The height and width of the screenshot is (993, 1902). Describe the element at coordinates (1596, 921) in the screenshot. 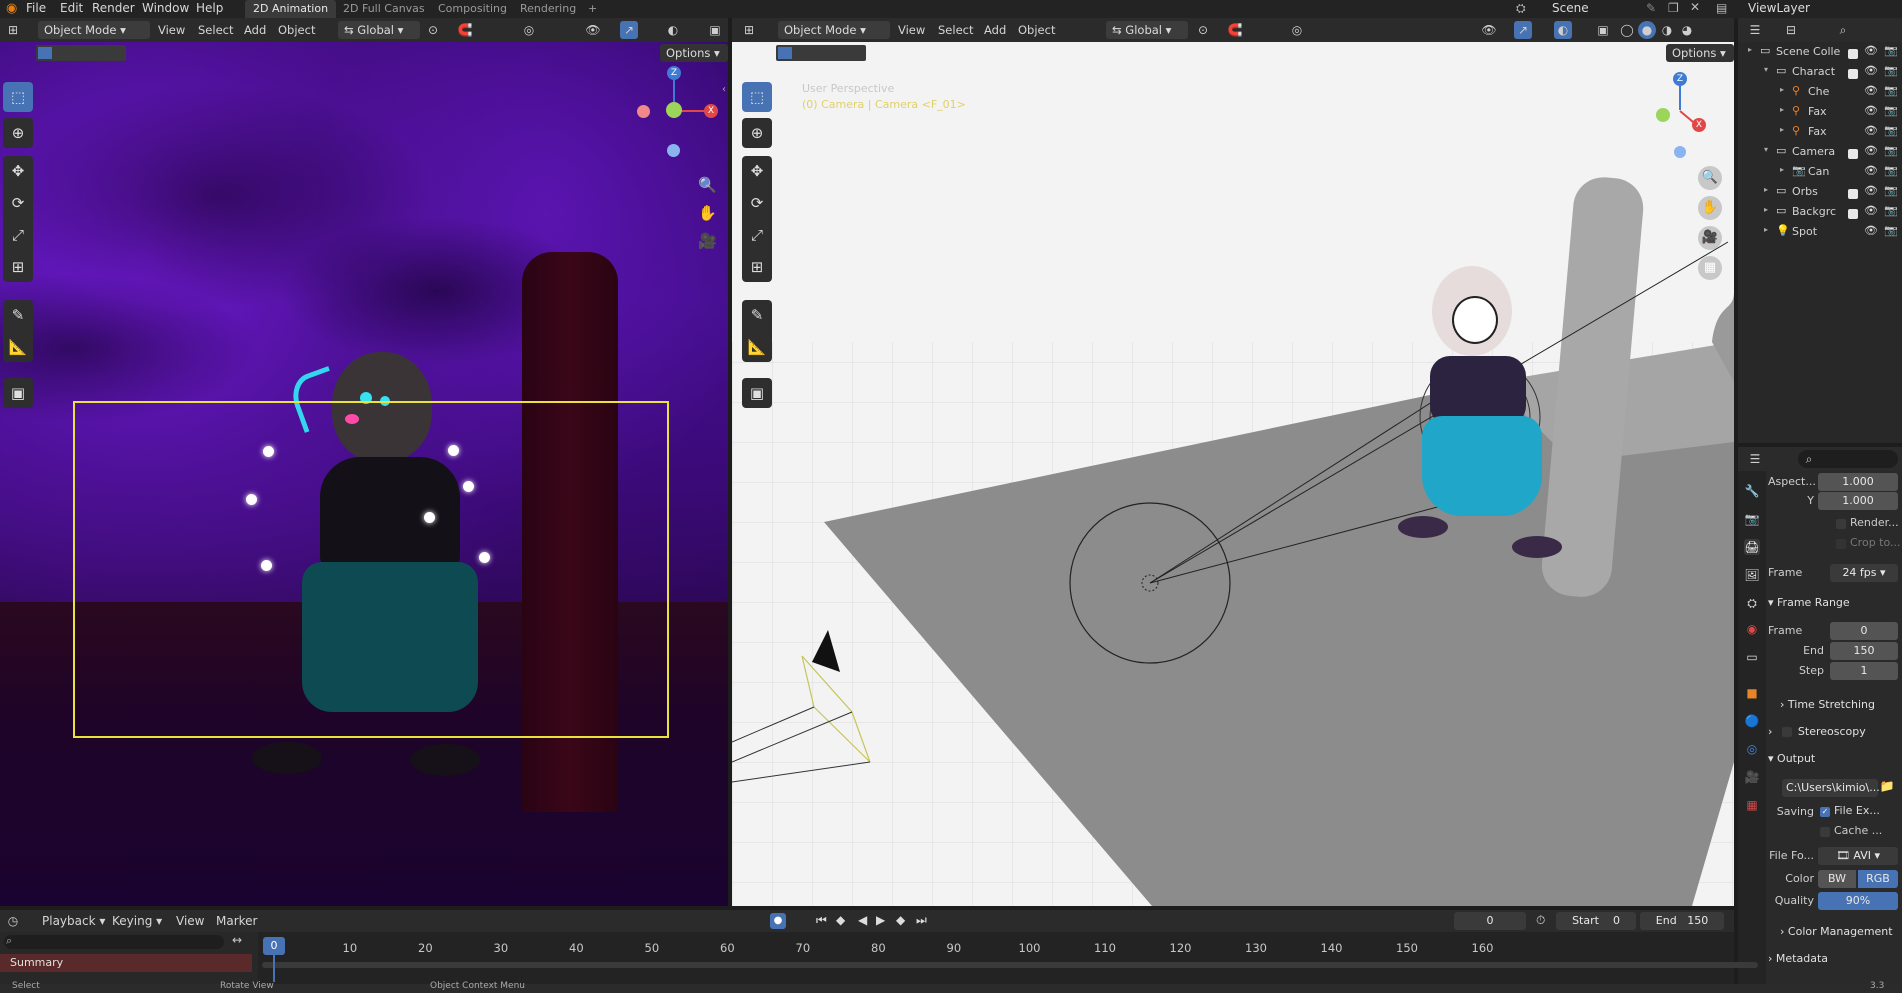

I see `start-frame-field: Start 0` at that location.